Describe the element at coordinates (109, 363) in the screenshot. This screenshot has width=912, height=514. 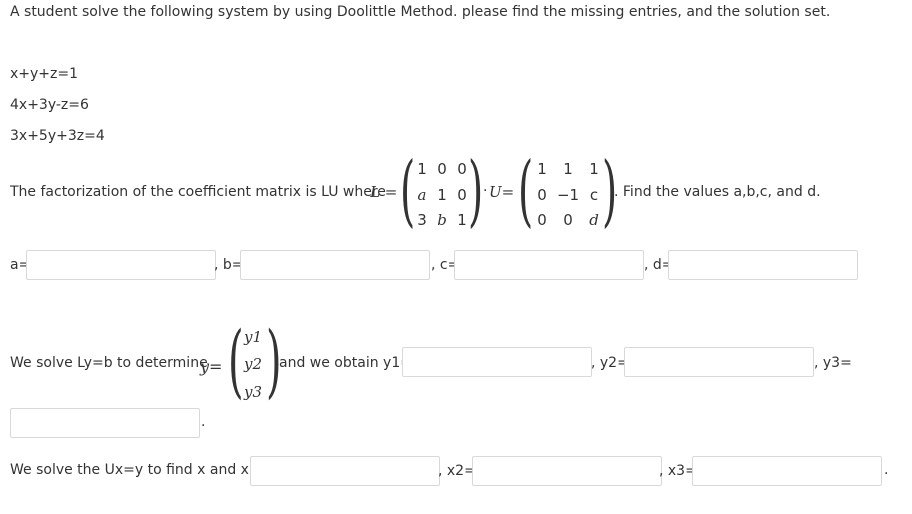
I see `ly-text: We solve Ly=b to determine` at that location.